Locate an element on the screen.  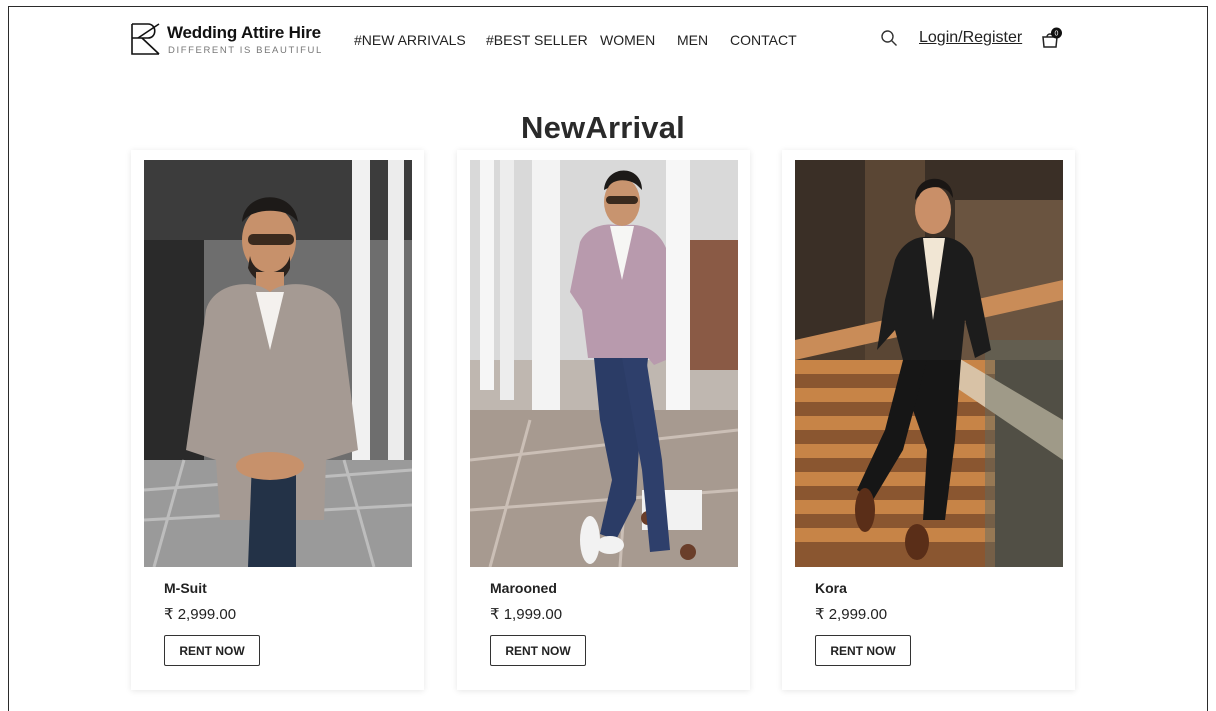
nav-item-contact: CONTACT is located at coordinates (763, 40).